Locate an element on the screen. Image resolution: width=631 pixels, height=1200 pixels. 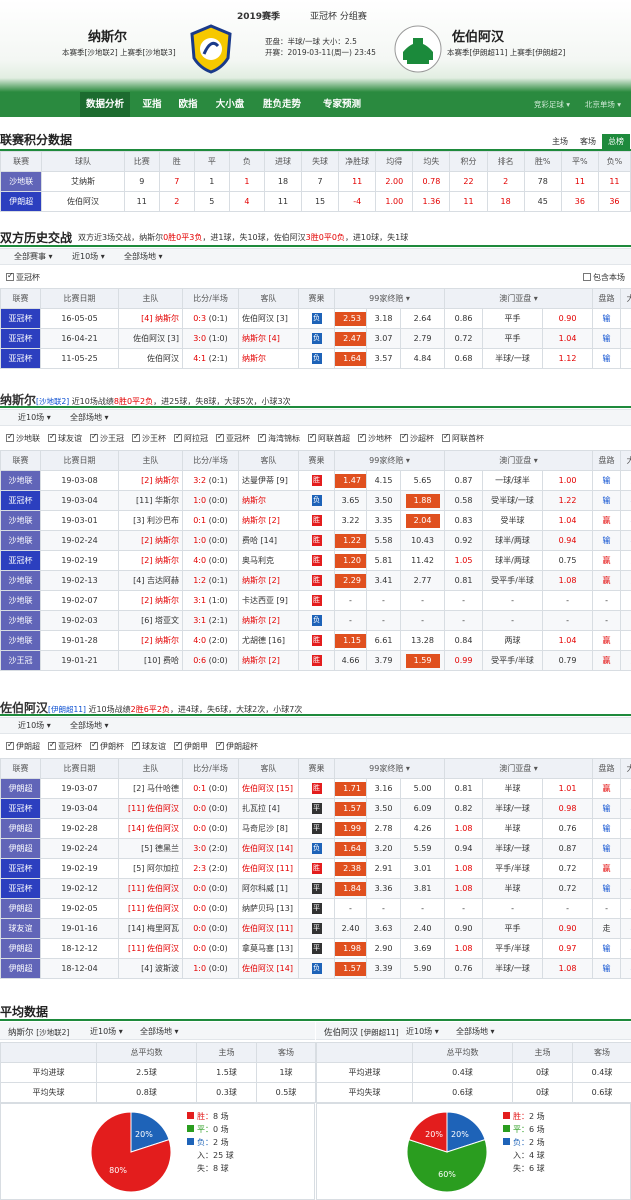
team-link: 艾纳斯 is located at coordinates (83, 181).